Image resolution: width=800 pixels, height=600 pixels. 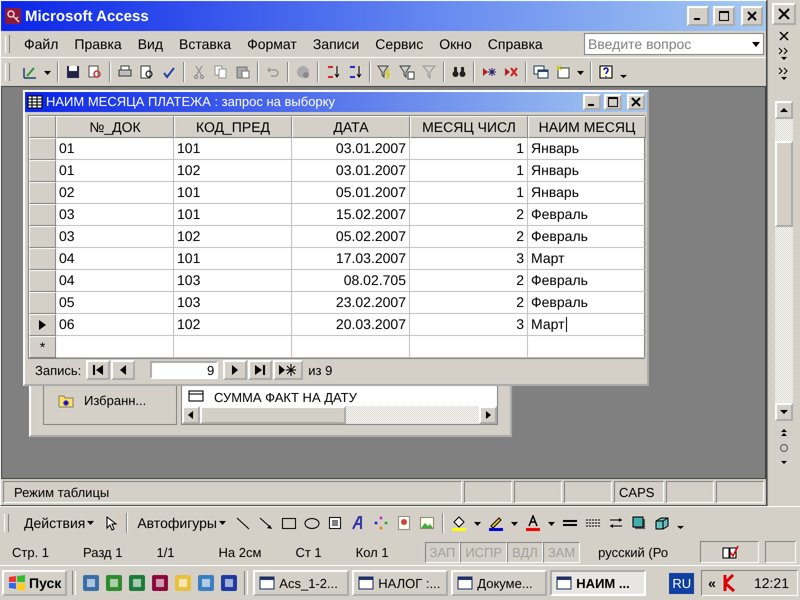 I want to click on rectangle-icon, so click(x=289, y=523).